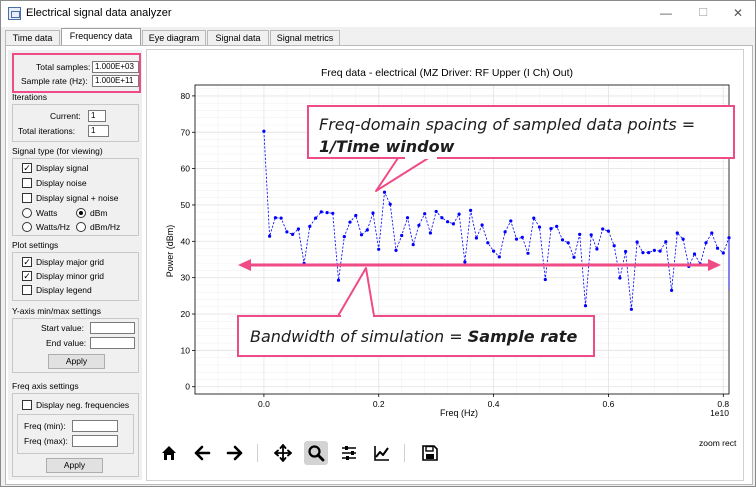  What do you see at coordinates (27, 198) in the screenshot?
I see `display-signal-noise-checkbox` at bounding box center [27, 198].